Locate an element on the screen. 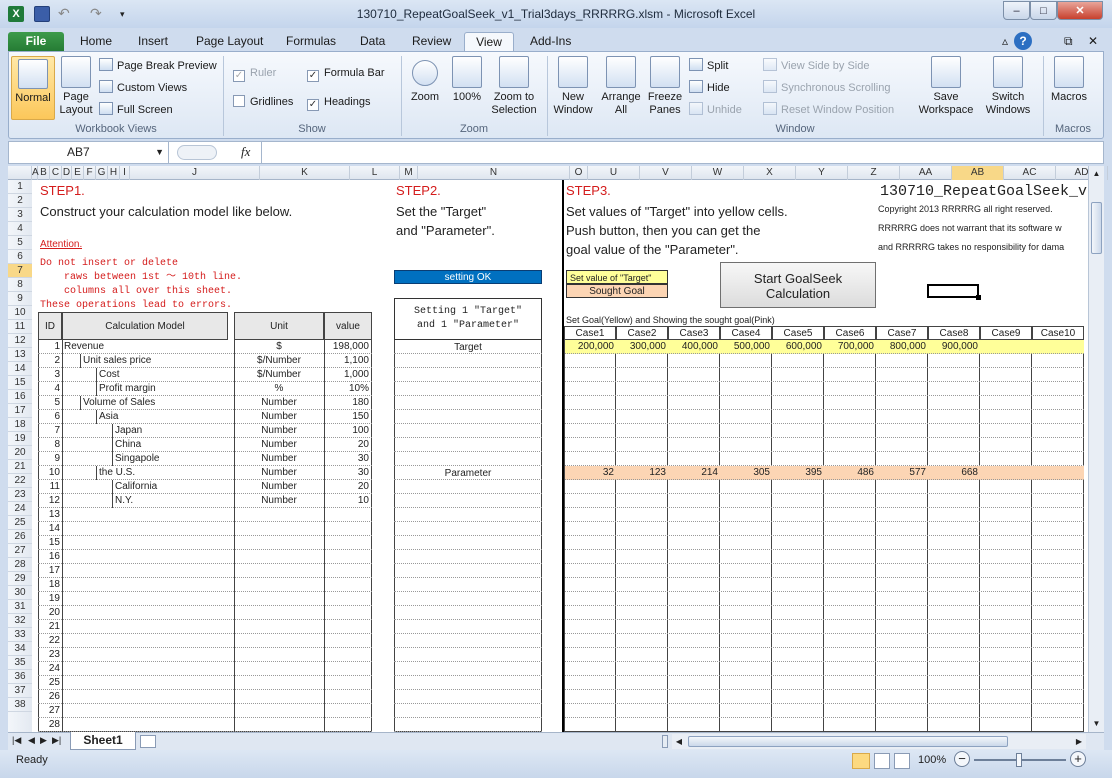 This screenshot has width=1112, height=778. switch-windows-button: Switch Windows is located at coordinates (1008, 86).